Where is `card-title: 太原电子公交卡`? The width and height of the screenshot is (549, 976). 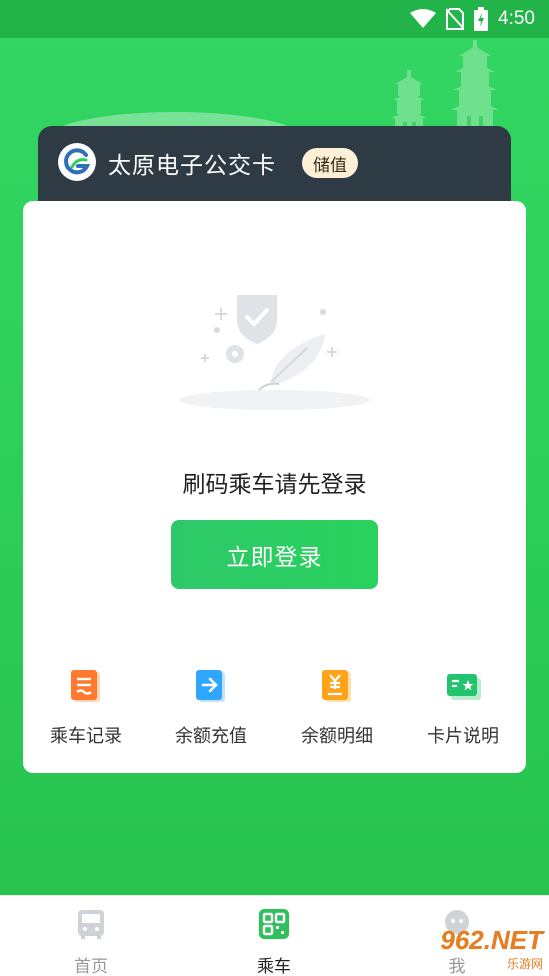
card-title: 太原电子公交卡 is located at coordinates (192, 166).